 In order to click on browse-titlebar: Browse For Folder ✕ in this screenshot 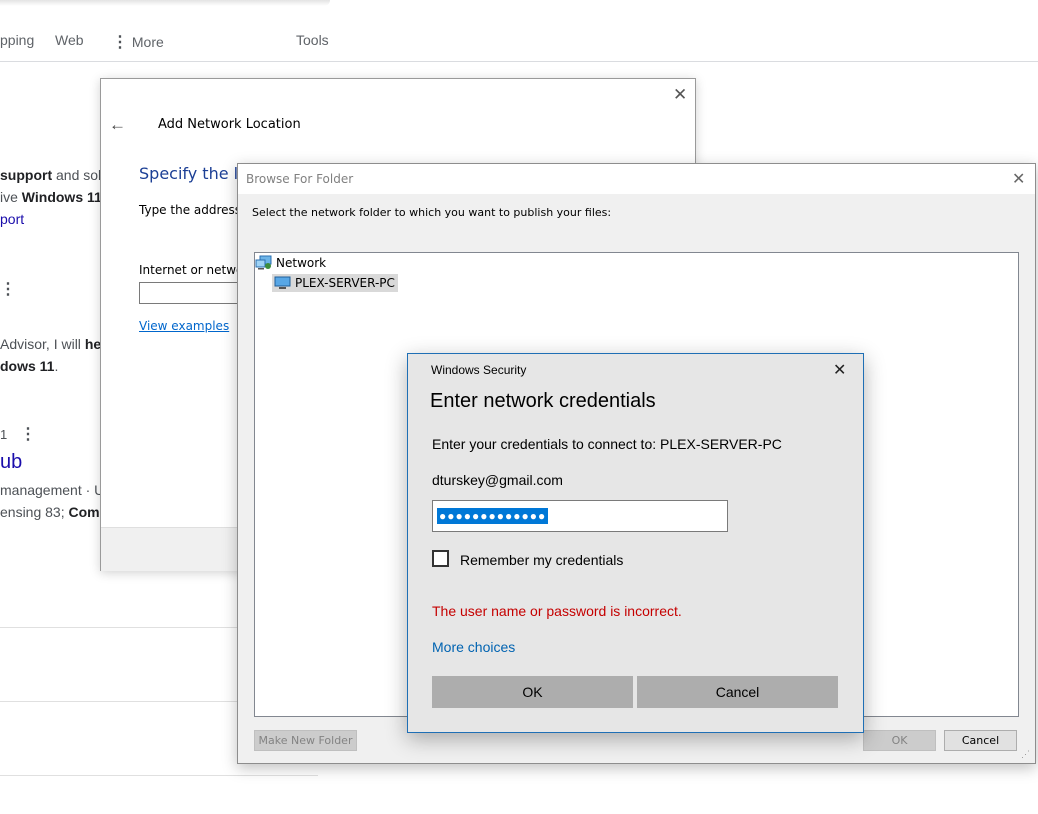, I will do `click(636, 179)`.